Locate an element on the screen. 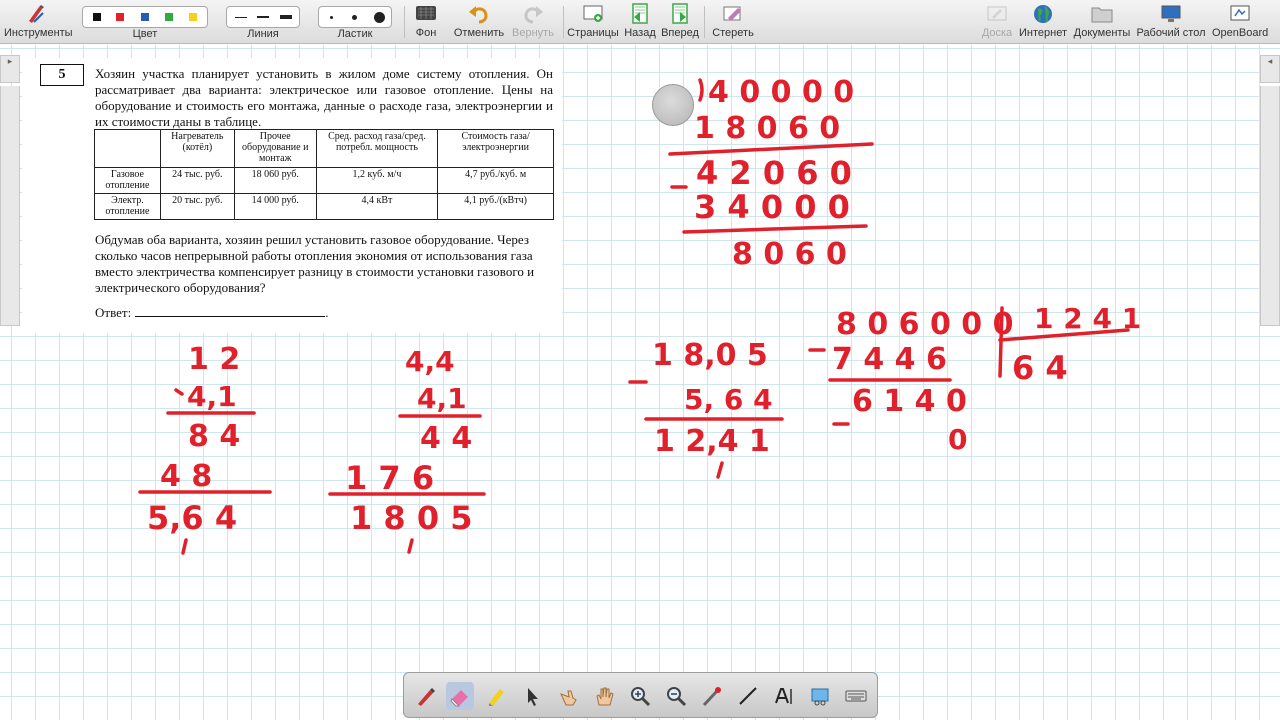  screen-capture-icon is located at coordinates (820, 697).